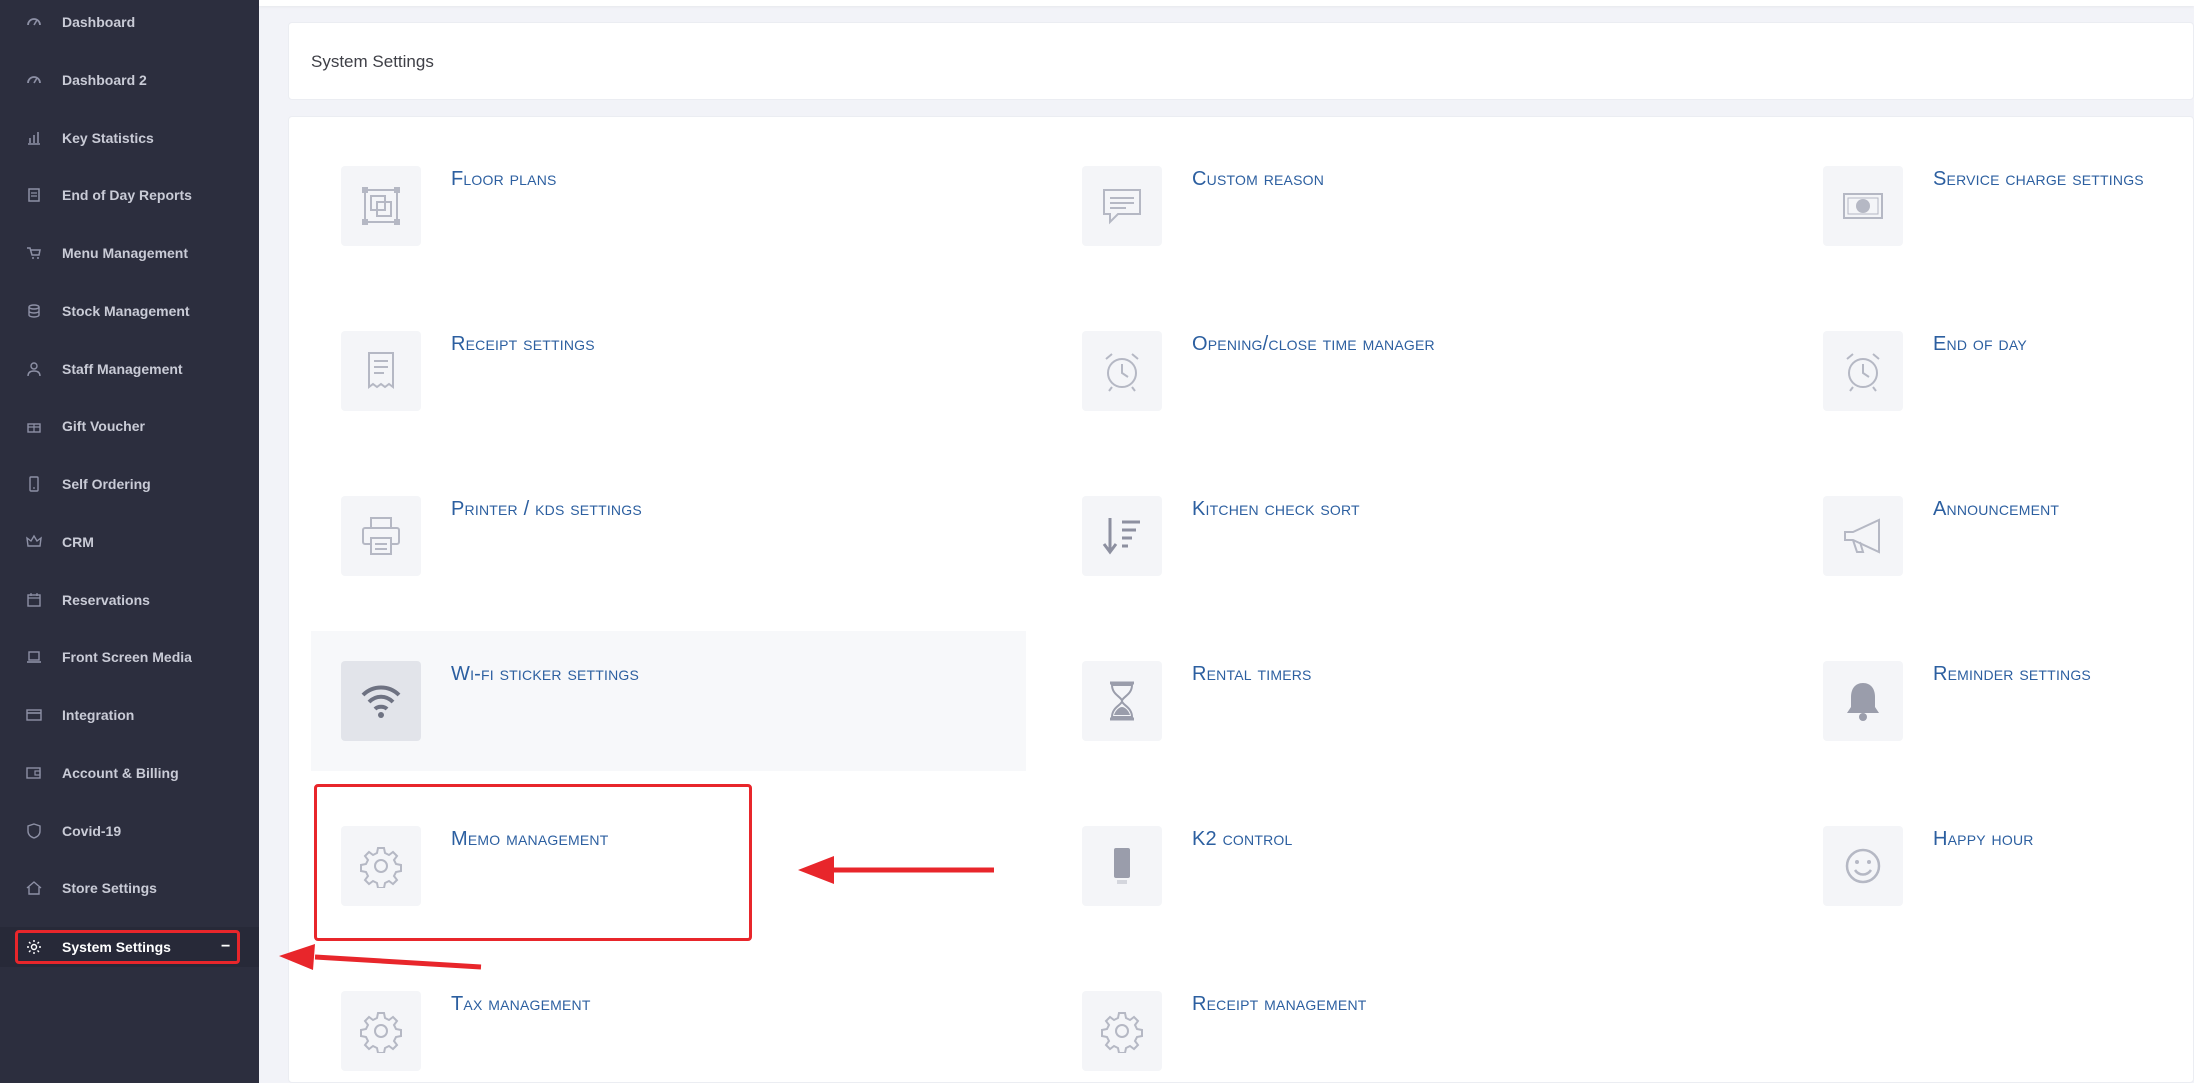 Image resolution: width=2194 pixels, height=1083 pixels. Describe the element at coordinates (34, 80) in the screenshot. I see `dashboard-icon` at that location.